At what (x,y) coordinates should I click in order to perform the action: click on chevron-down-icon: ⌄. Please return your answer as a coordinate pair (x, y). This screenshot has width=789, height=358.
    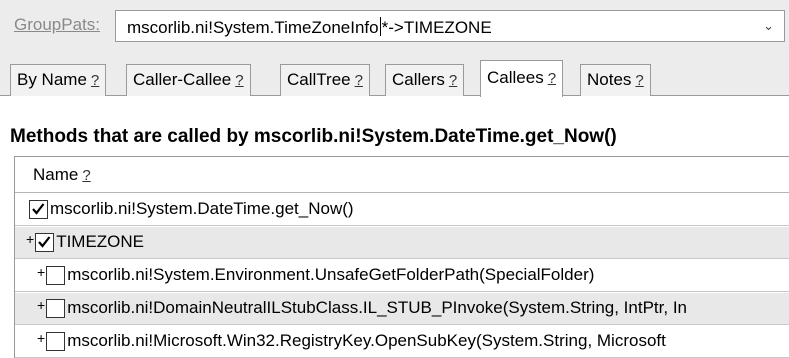
    Looking at the image, I should click on (768, 26).